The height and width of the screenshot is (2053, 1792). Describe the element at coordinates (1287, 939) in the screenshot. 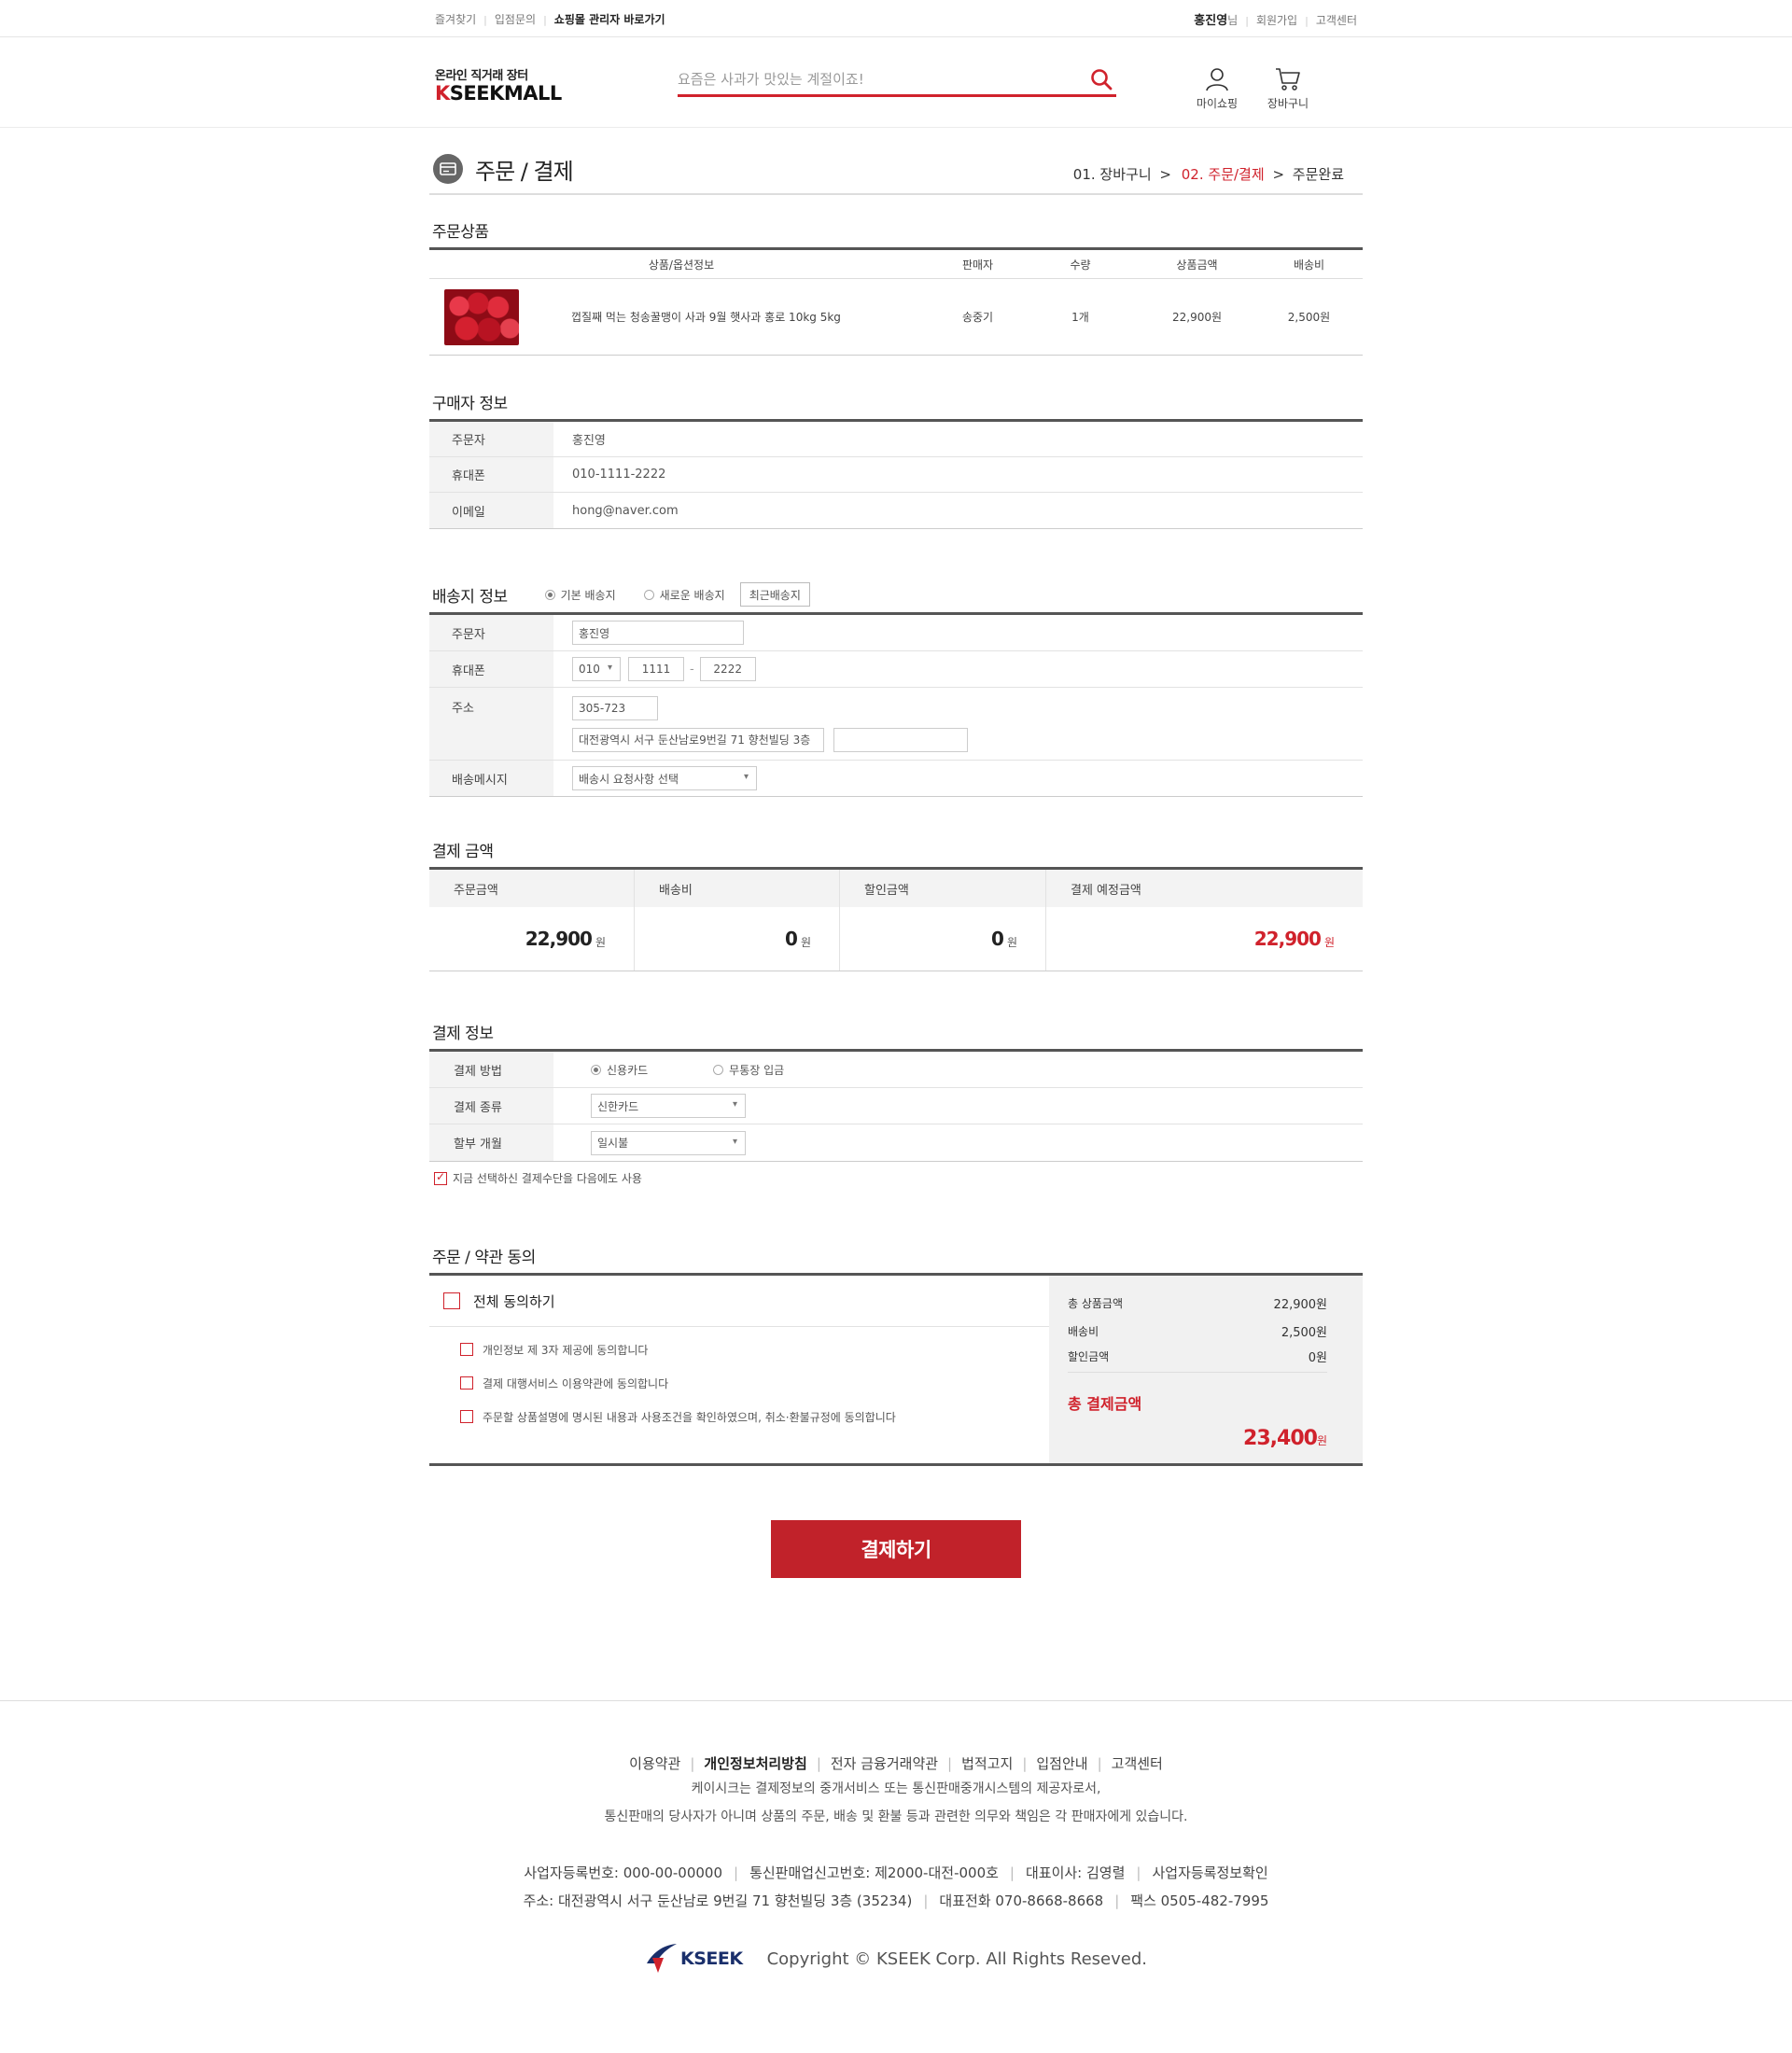

I see `expected-amount-value: 22,900` at that location.